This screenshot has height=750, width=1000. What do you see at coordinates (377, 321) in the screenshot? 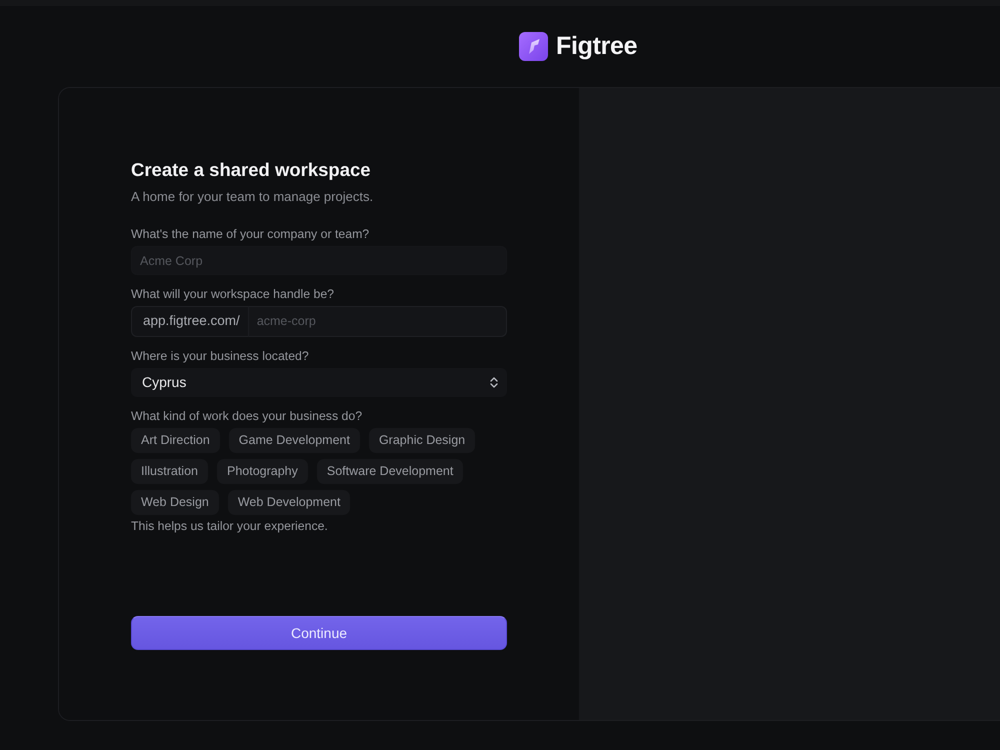
I see `handle-field: acme-corp` at bounding box center [377, 321].